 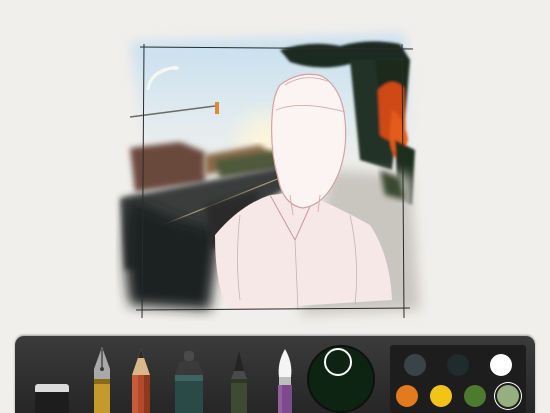 I want to click on pencil-icon, so click(x=141, y=379).